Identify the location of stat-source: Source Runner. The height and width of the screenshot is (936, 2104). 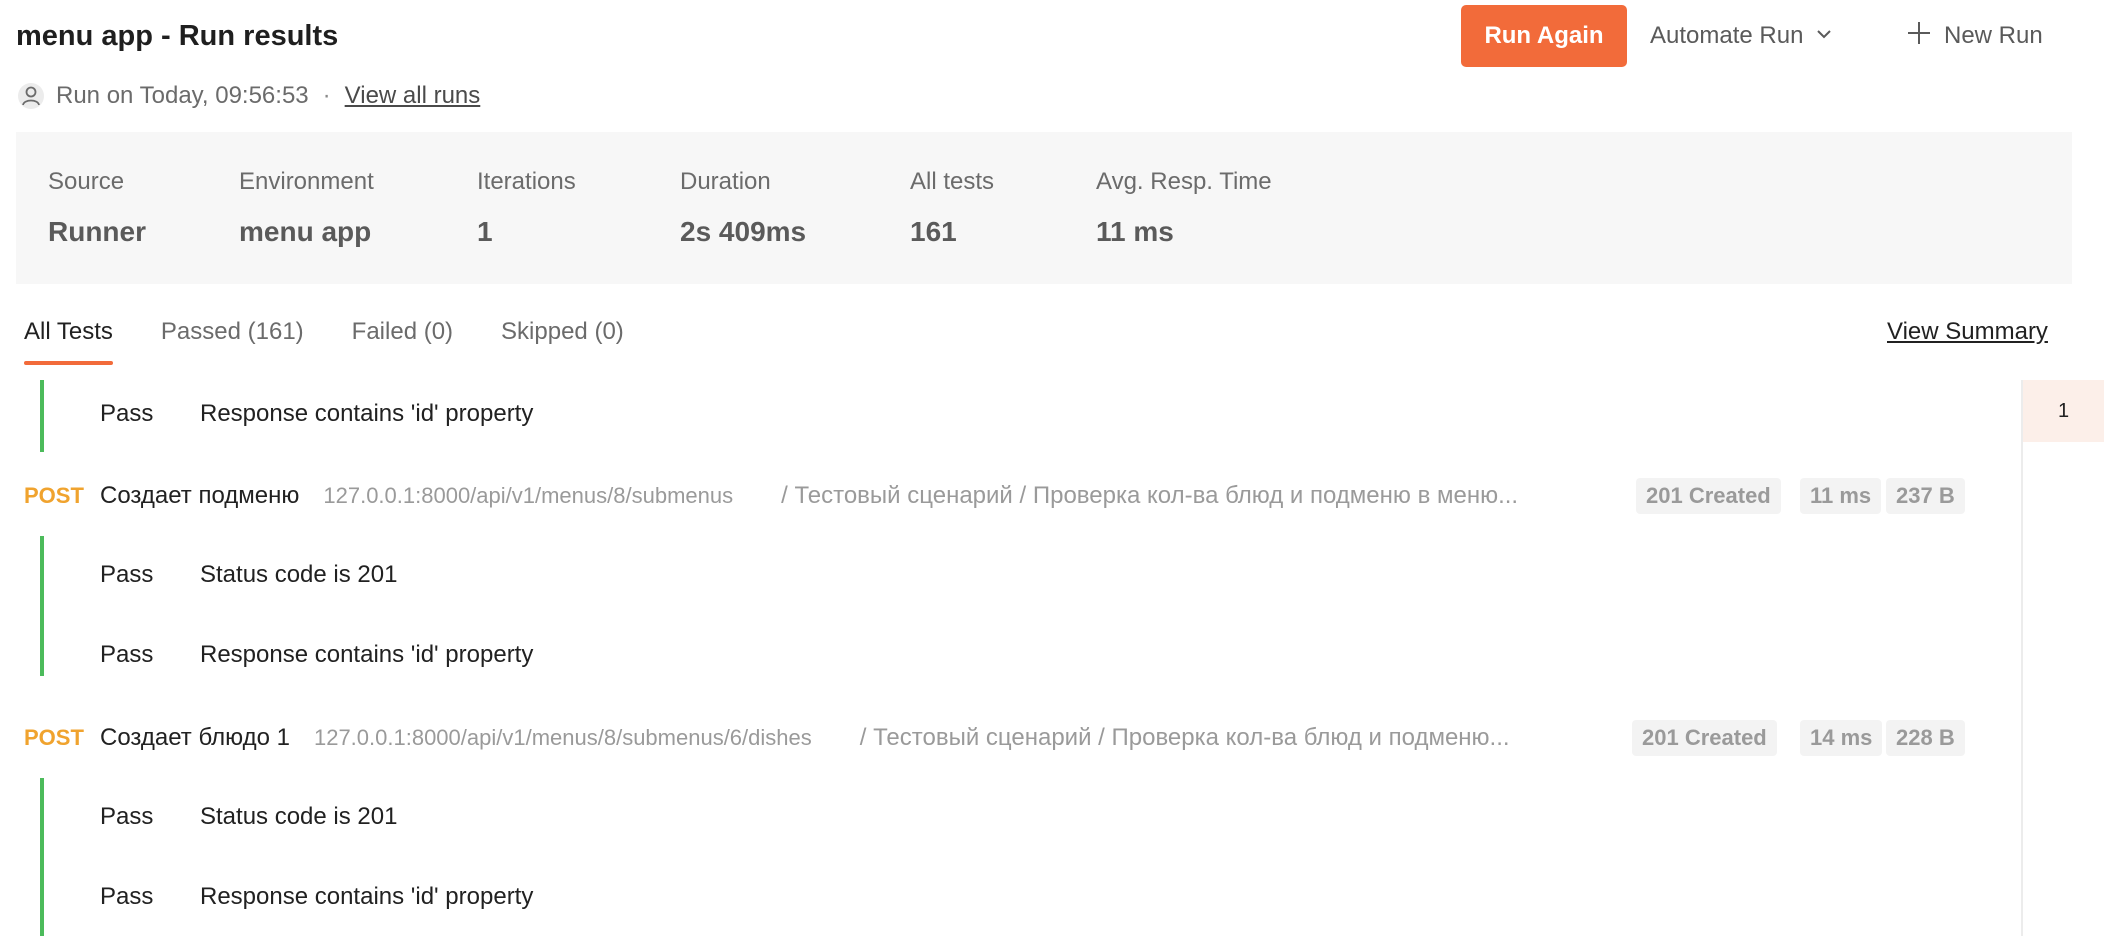
(97, 208).